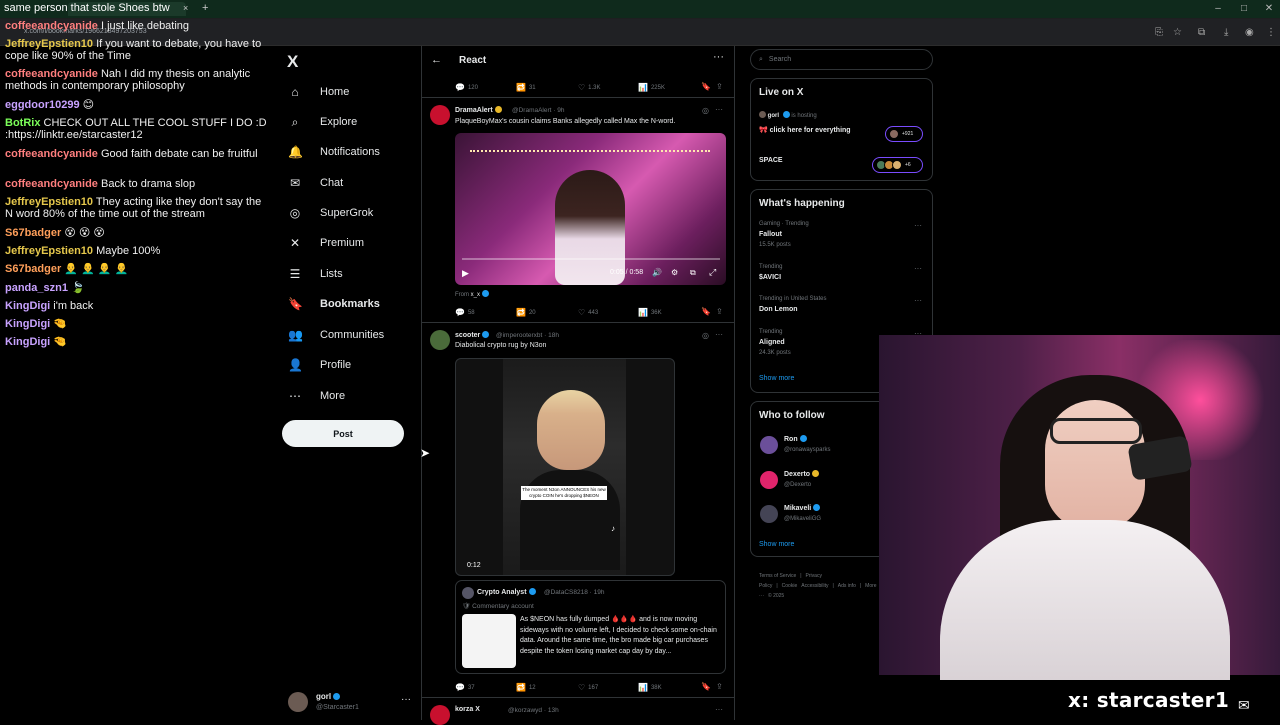  I want to click on download-icon: ⤓, so click(1226, 32).